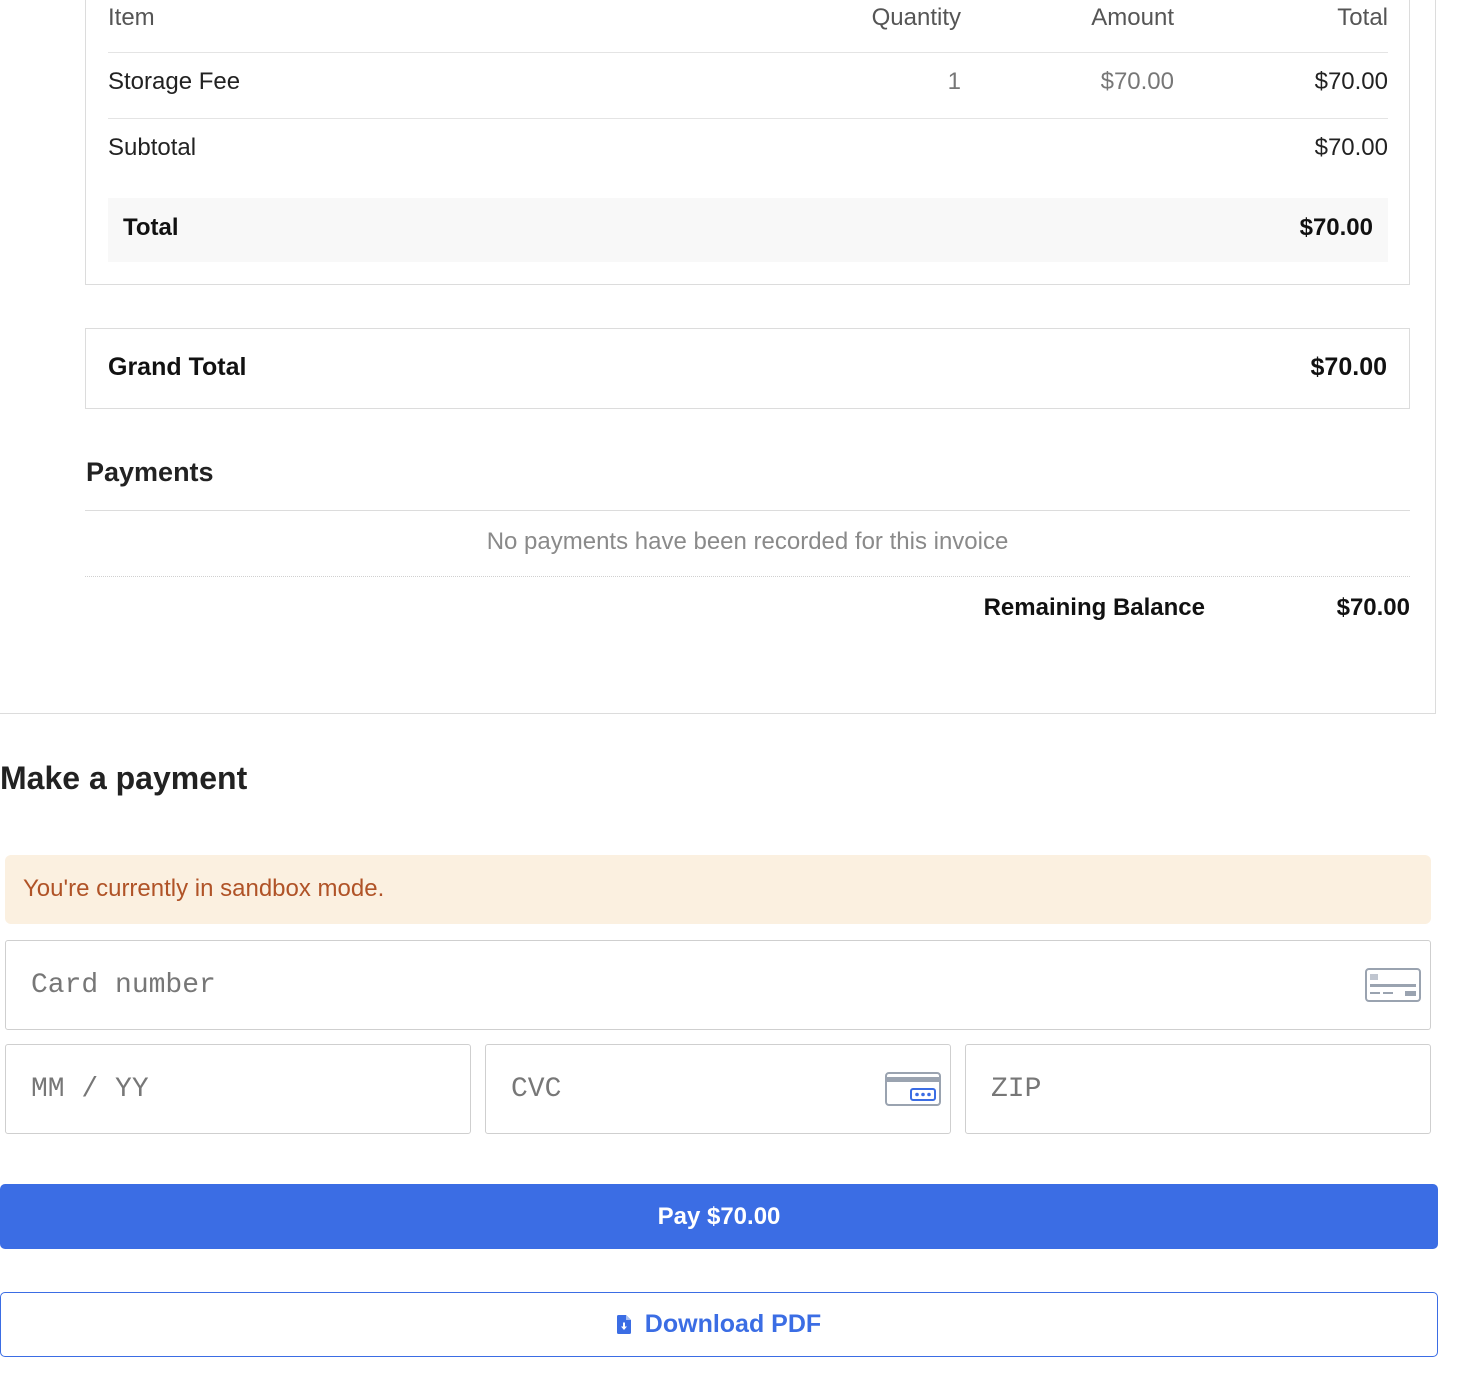 The height and width of the screenshot is (1394, 1480). I want to click on column-header-total: Total, so click(1362, 17).